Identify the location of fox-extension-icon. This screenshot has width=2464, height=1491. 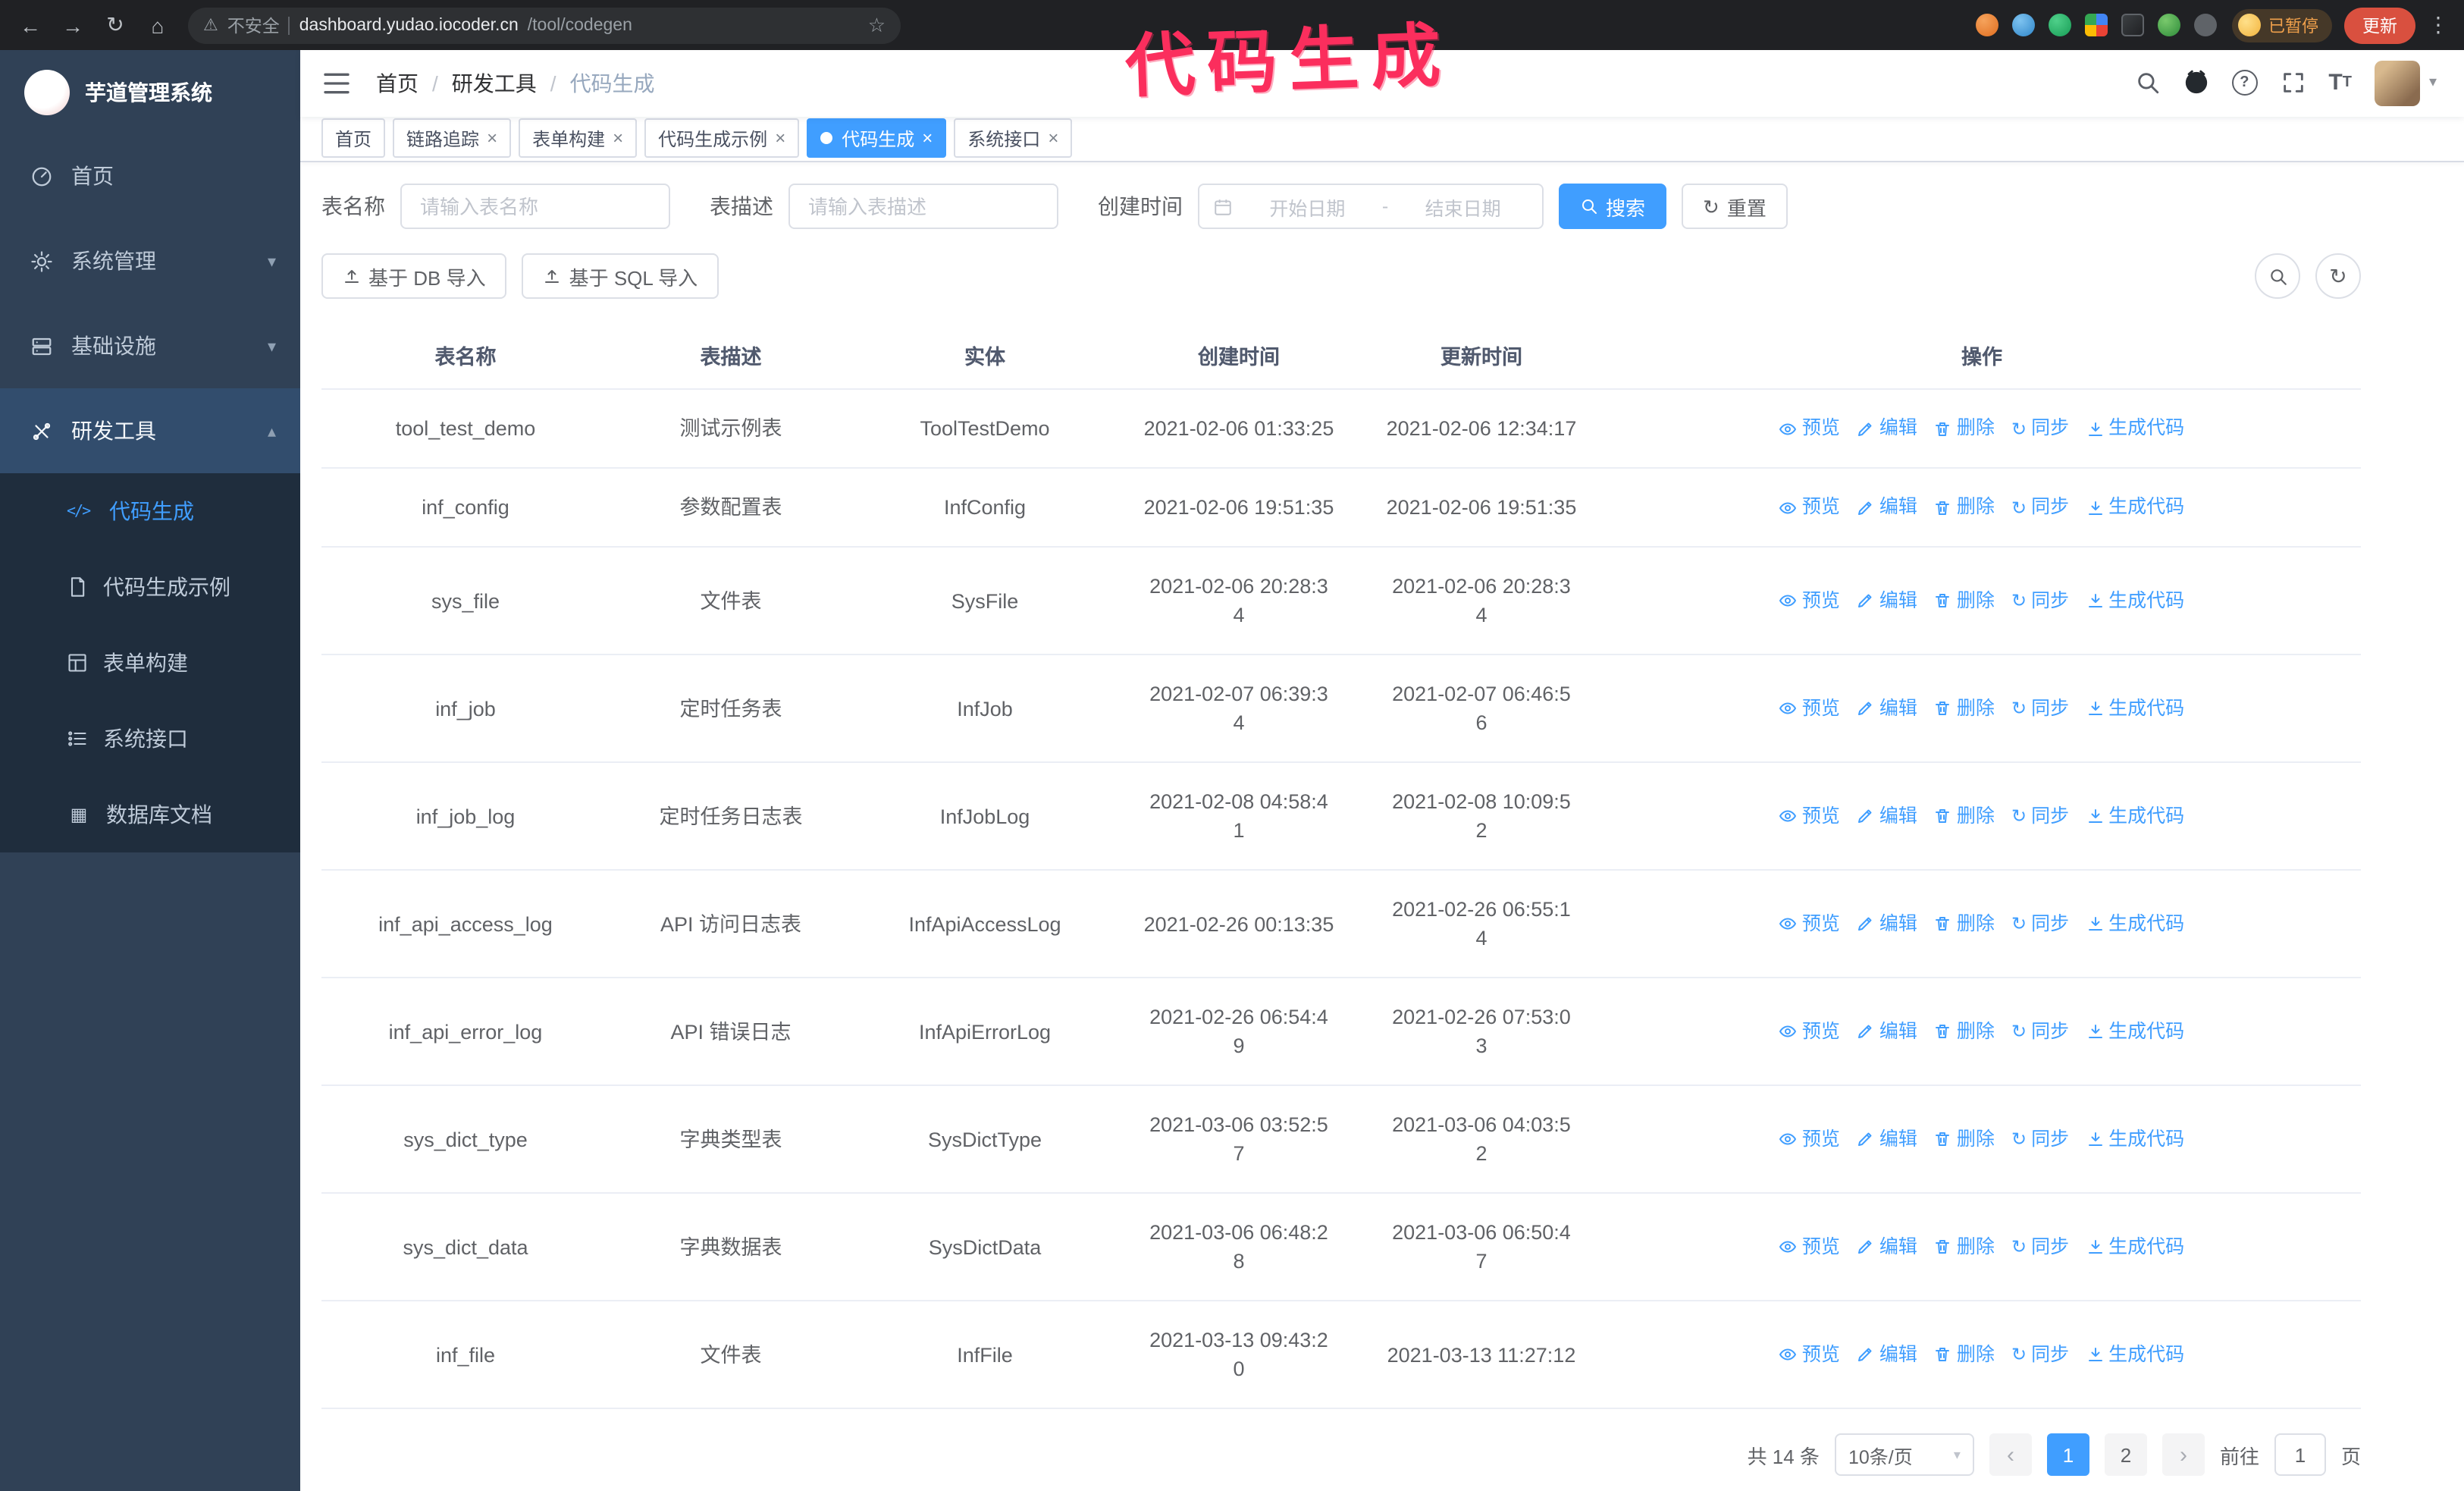
(1987, 25).